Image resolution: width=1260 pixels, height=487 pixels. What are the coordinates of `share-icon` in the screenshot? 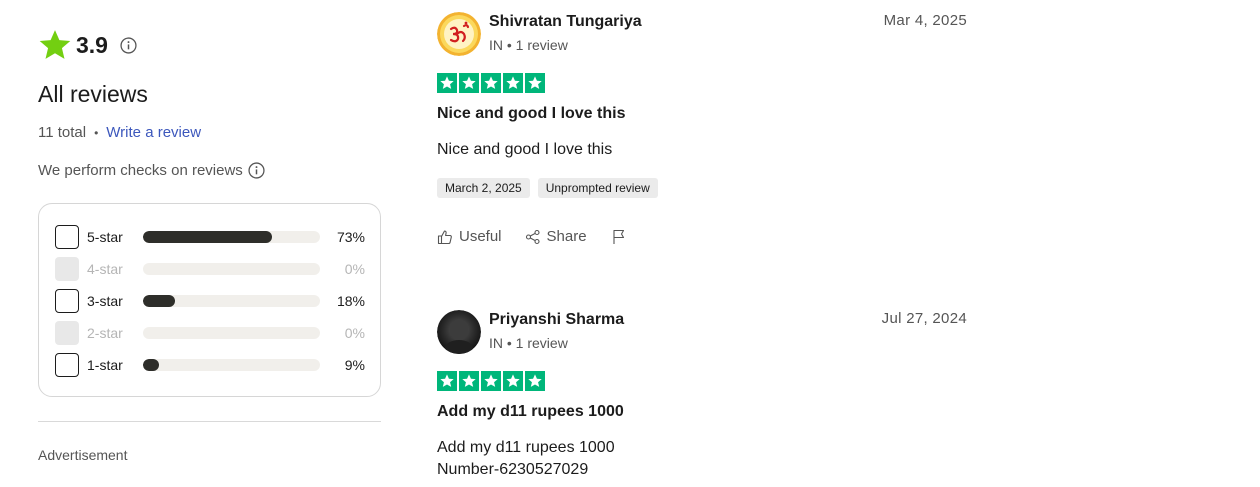 It's located at (532, 236).